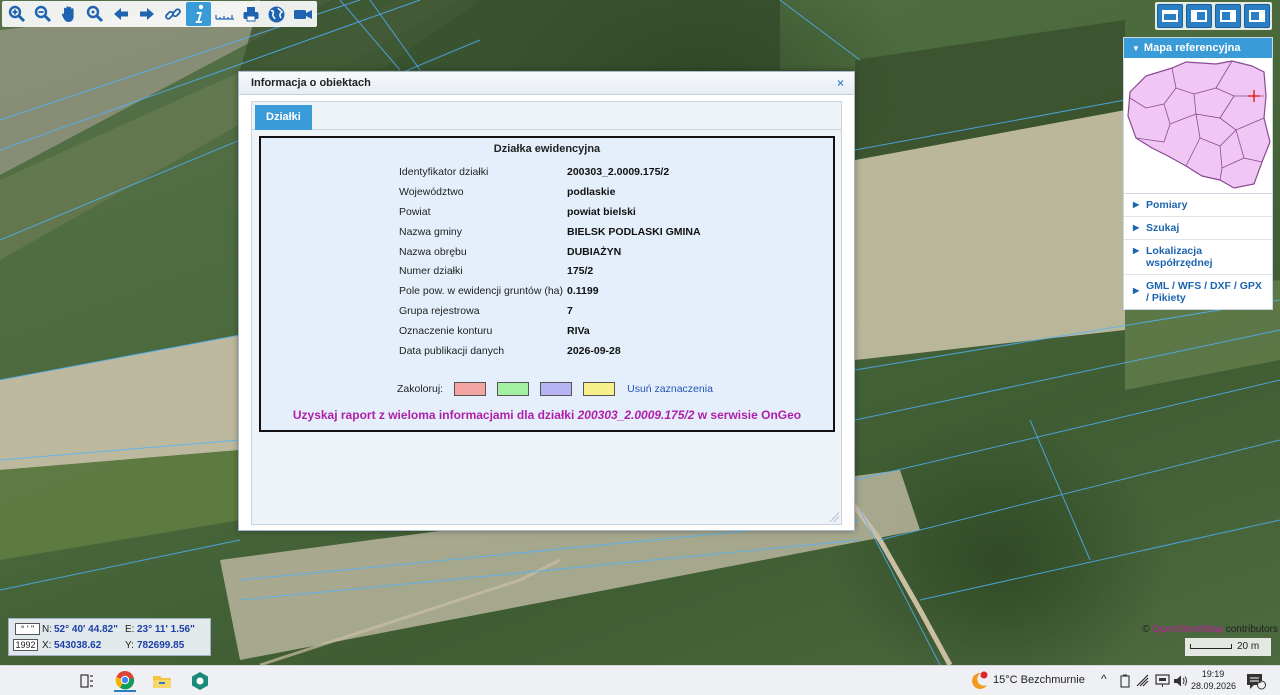  What do you see at coordinates (125, 681) in the screenshot?
I see `chrome-icon` at bounding box center [125, 681].